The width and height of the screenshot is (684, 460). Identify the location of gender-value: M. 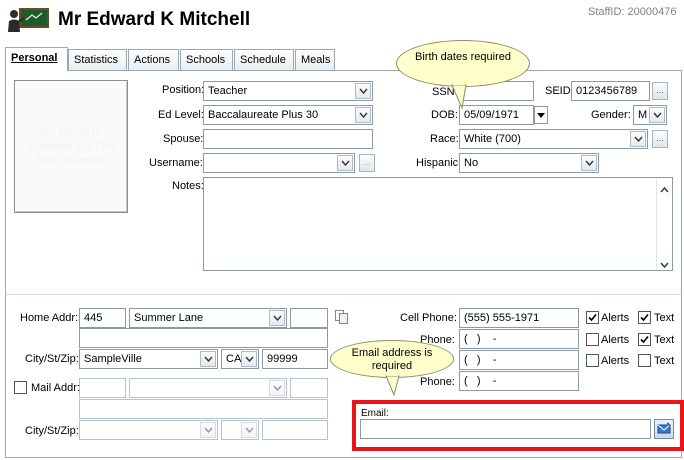
(643, 115).